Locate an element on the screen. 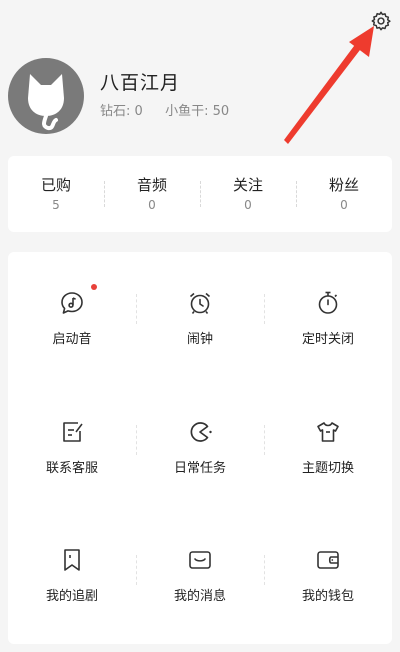 The width and height of the screenshot is (400, 652). avatar is located at coordinates (46, 96).